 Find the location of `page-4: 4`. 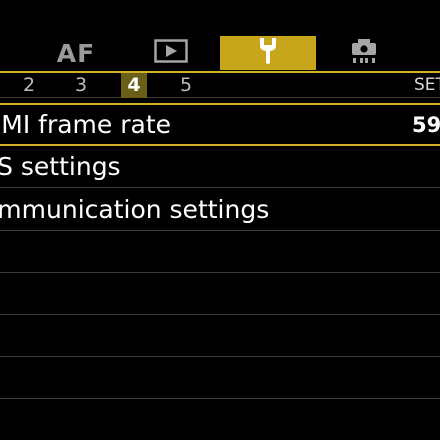

page-4: 4 is located at coordinates (134, 85).